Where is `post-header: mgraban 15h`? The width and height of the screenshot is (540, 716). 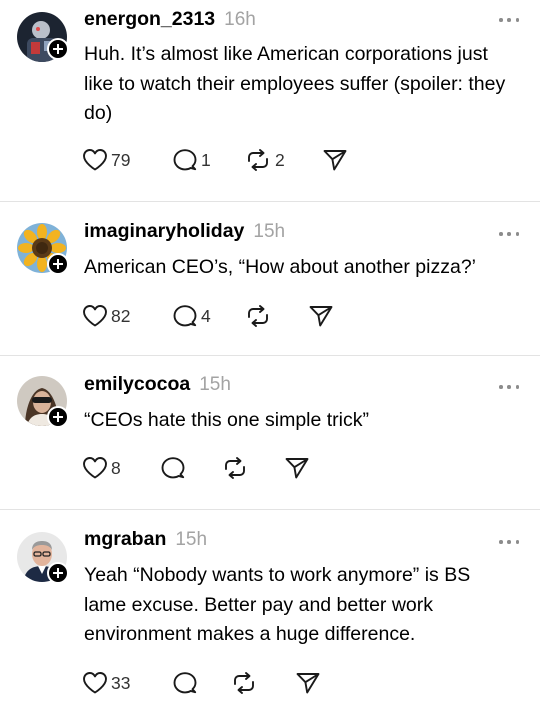 post-header: mgraban 15h is located at coordinates (145, 539).